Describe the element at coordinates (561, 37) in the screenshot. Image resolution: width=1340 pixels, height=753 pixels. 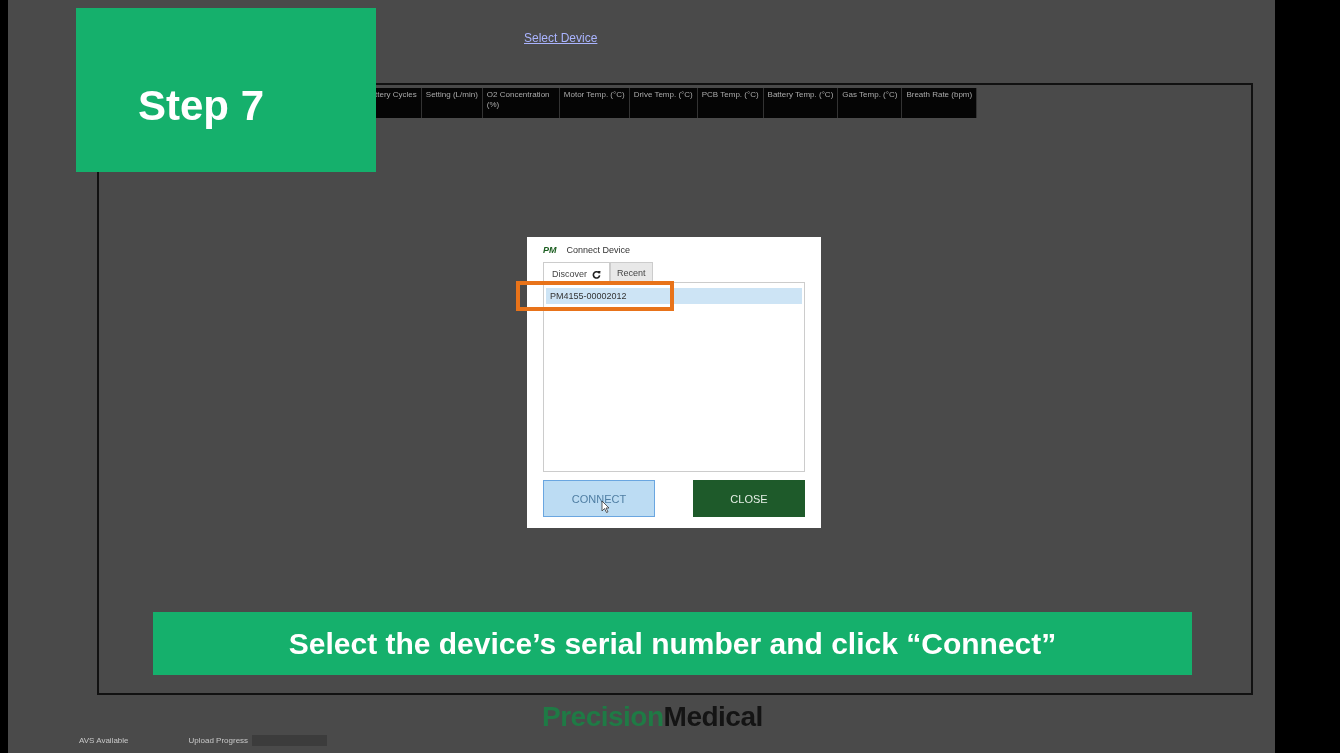
I see `select-device-link: Select Device` at that location.